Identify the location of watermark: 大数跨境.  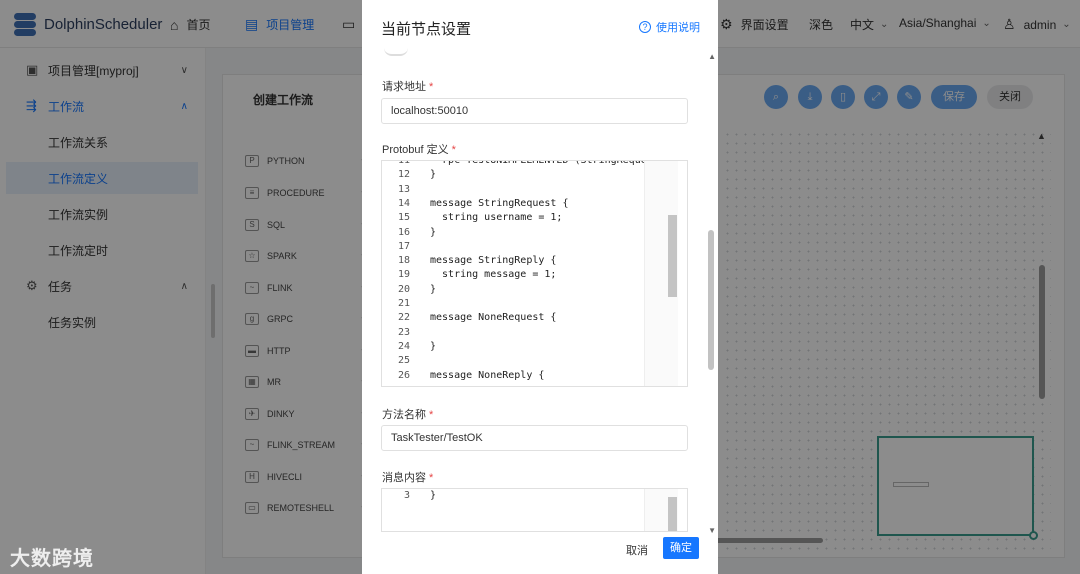
(52, 559).